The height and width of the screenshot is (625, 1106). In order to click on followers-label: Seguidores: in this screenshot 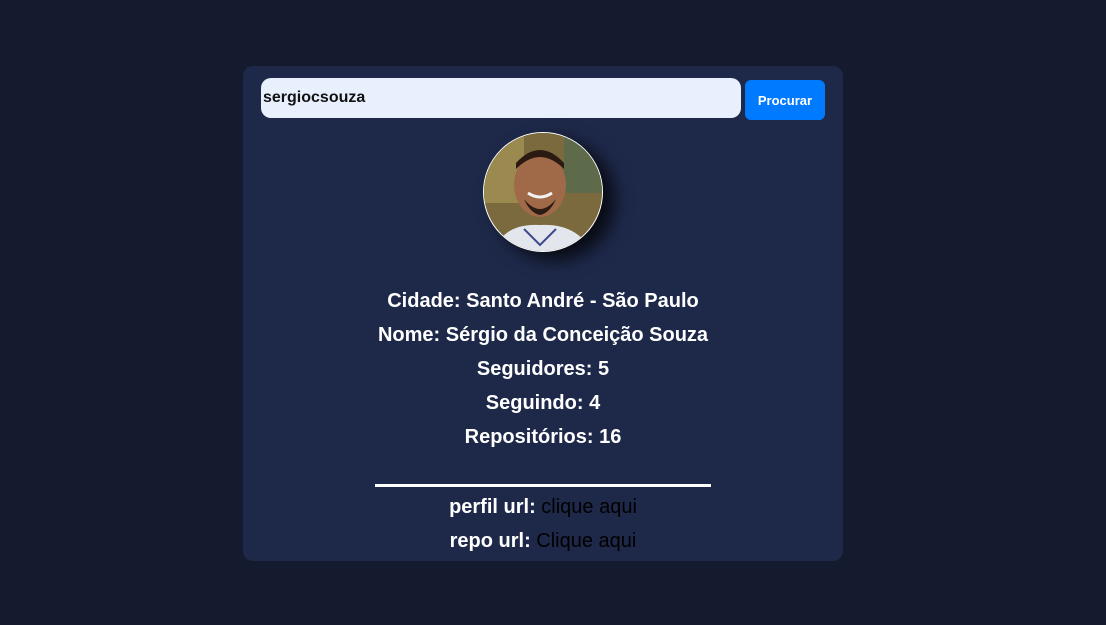, I will do `click(534, 369)`.